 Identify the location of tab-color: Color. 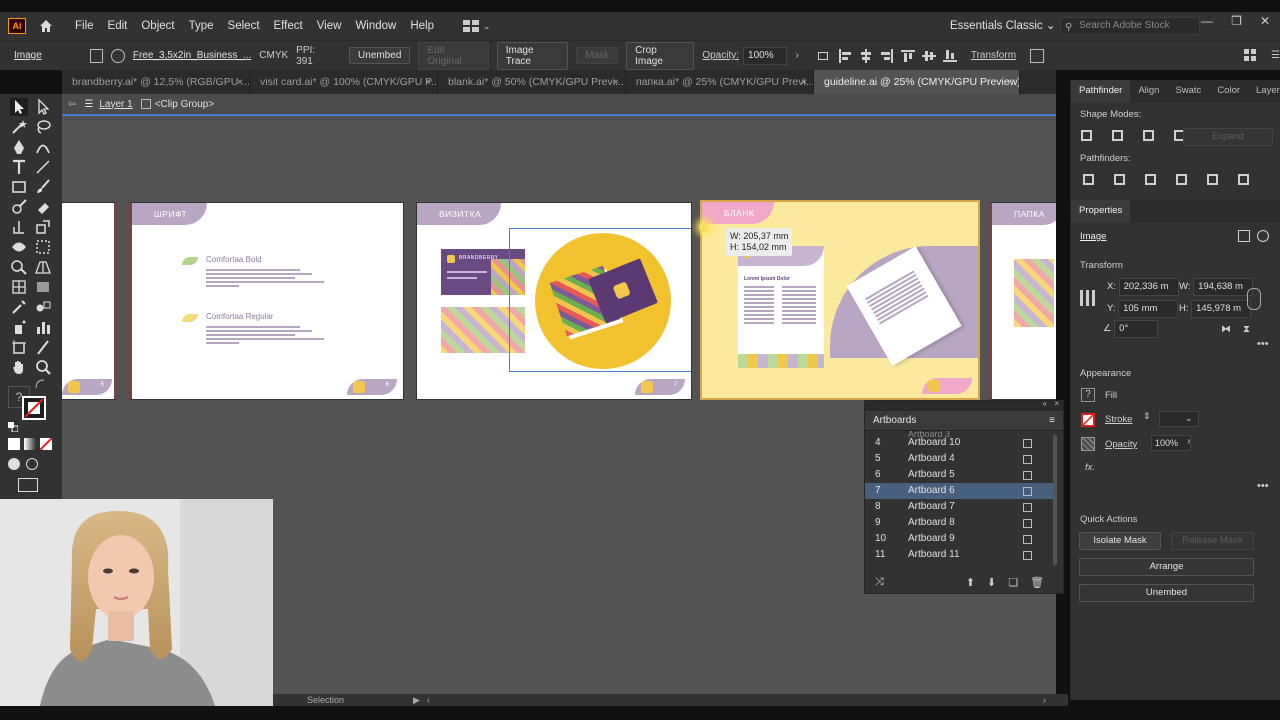
(1228, 91).